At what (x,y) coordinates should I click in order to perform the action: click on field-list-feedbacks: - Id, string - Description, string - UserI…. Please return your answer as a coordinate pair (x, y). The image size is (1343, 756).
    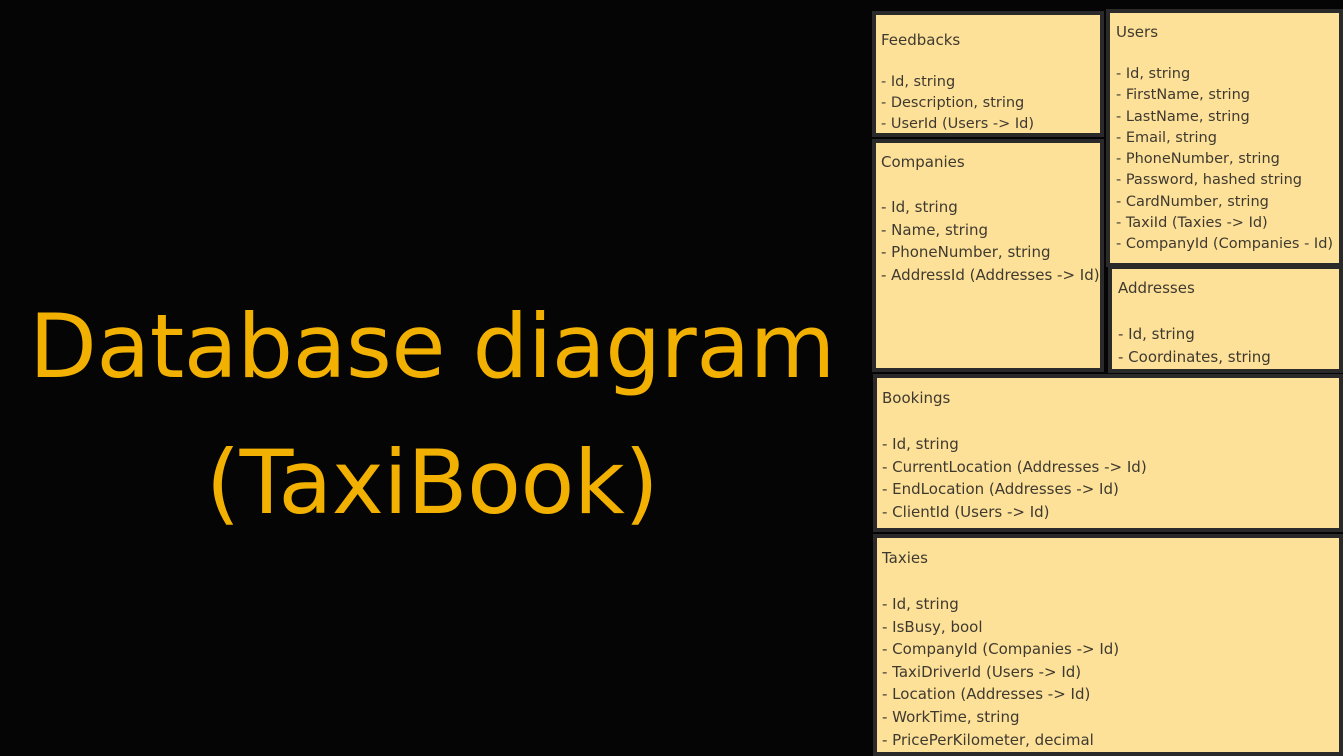
    Looking at the image, I should click on (957, 102).